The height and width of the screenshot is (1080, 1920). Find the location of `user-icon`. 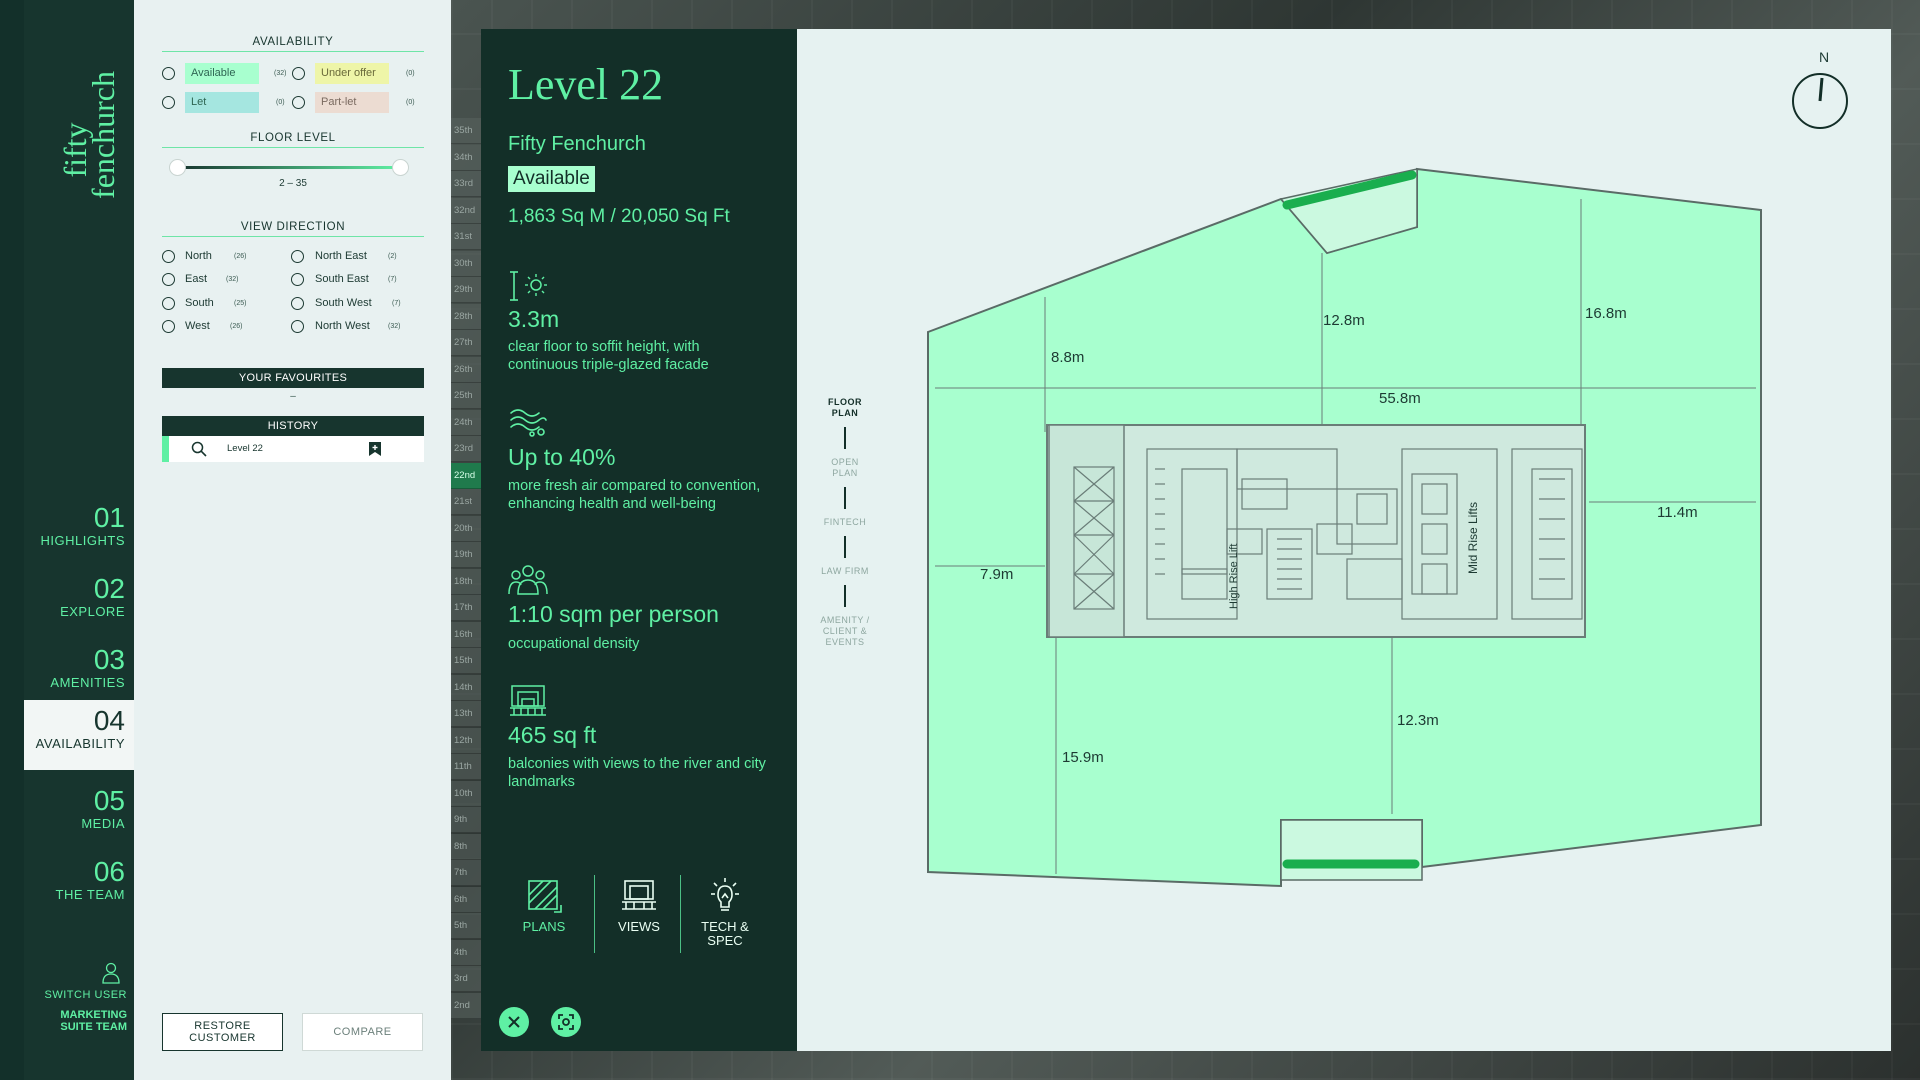

user-icon is located at coordinates (111, 973).